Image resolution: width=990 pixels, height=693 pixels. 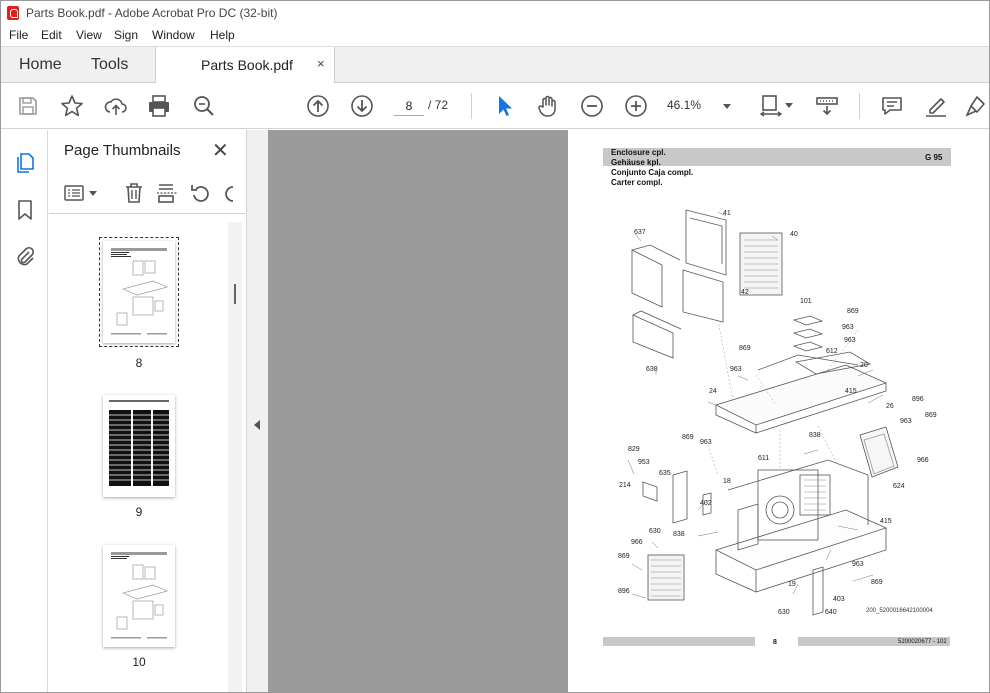 What do you see at coordinates (495, 65) in the screenshot?
I see `tab-bar: Home Tools Parts Book.pdf ×` at bounding box center [495, 65].